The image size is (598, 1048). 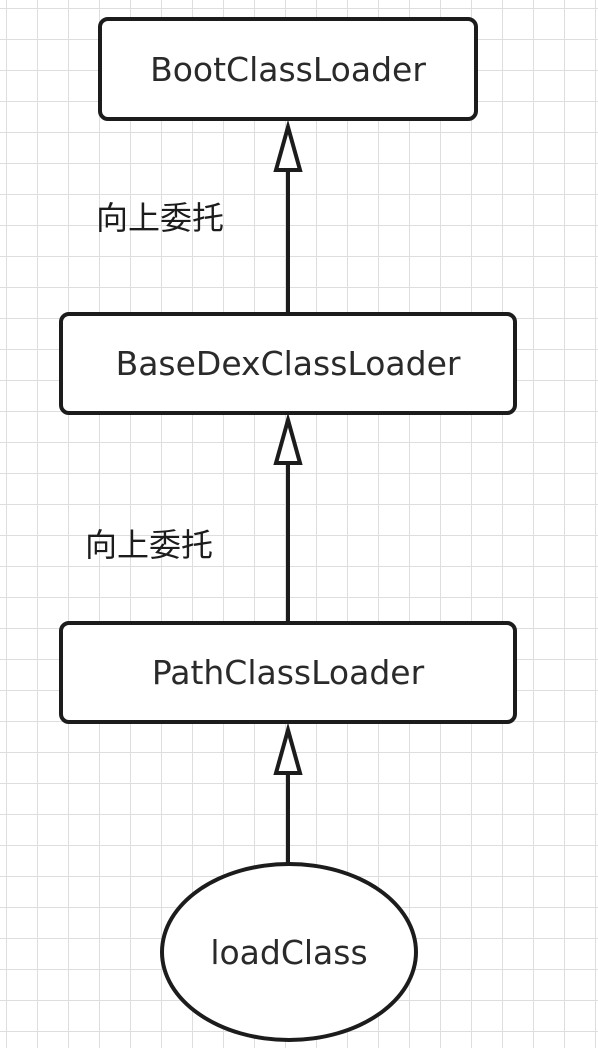 What do you see at coordinates (288, 516) in the screenshot?
I see `edge-path-to-base` at bounding box center [288, 516].